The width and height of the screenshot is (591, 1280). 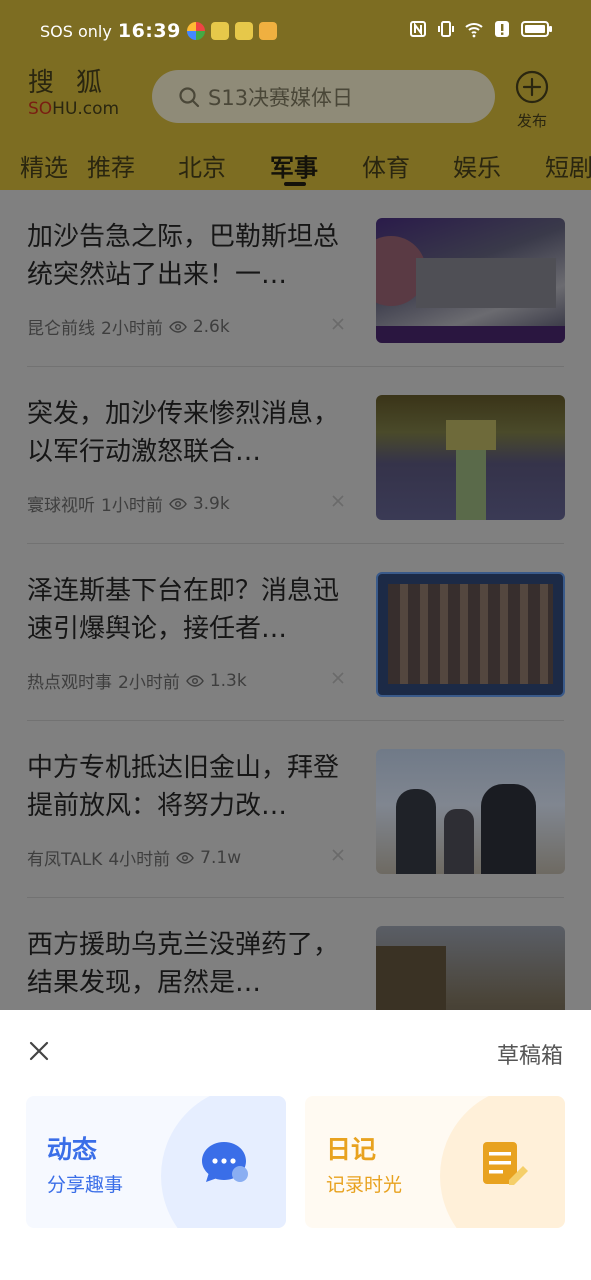 What do you see at coordinates (228, 680) in the screenshot?
I see `news-views: 1.3k` at bounding box center [228, 680].